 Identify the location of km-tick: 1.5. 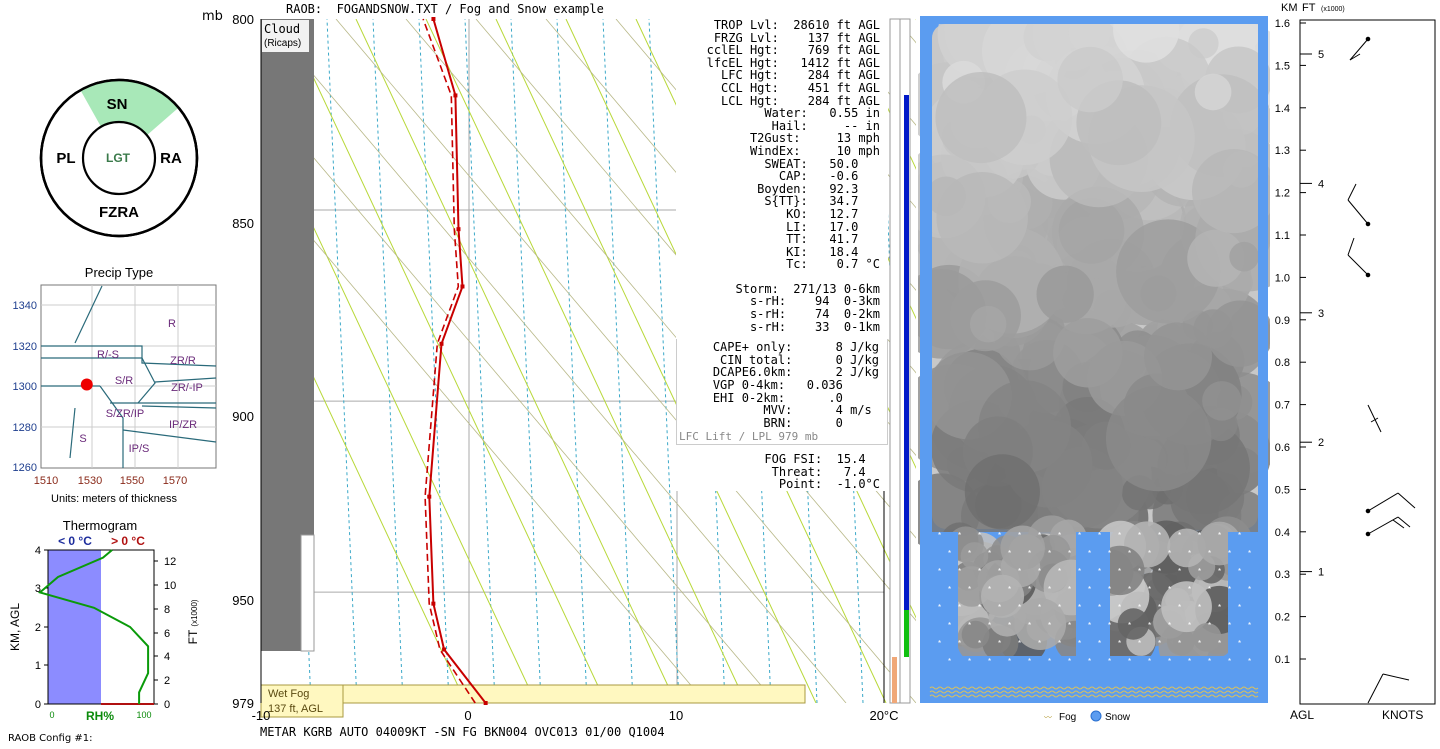
(1282, 66).